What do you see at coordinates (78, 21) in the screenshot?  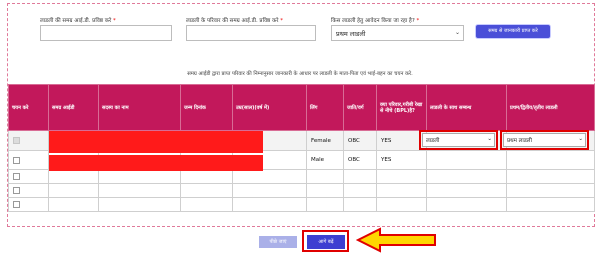 I see `samagra-id-label: लाडली की समग्र आई.डी. प्रविष्ठ करे *` at bounding box center [78, 21].